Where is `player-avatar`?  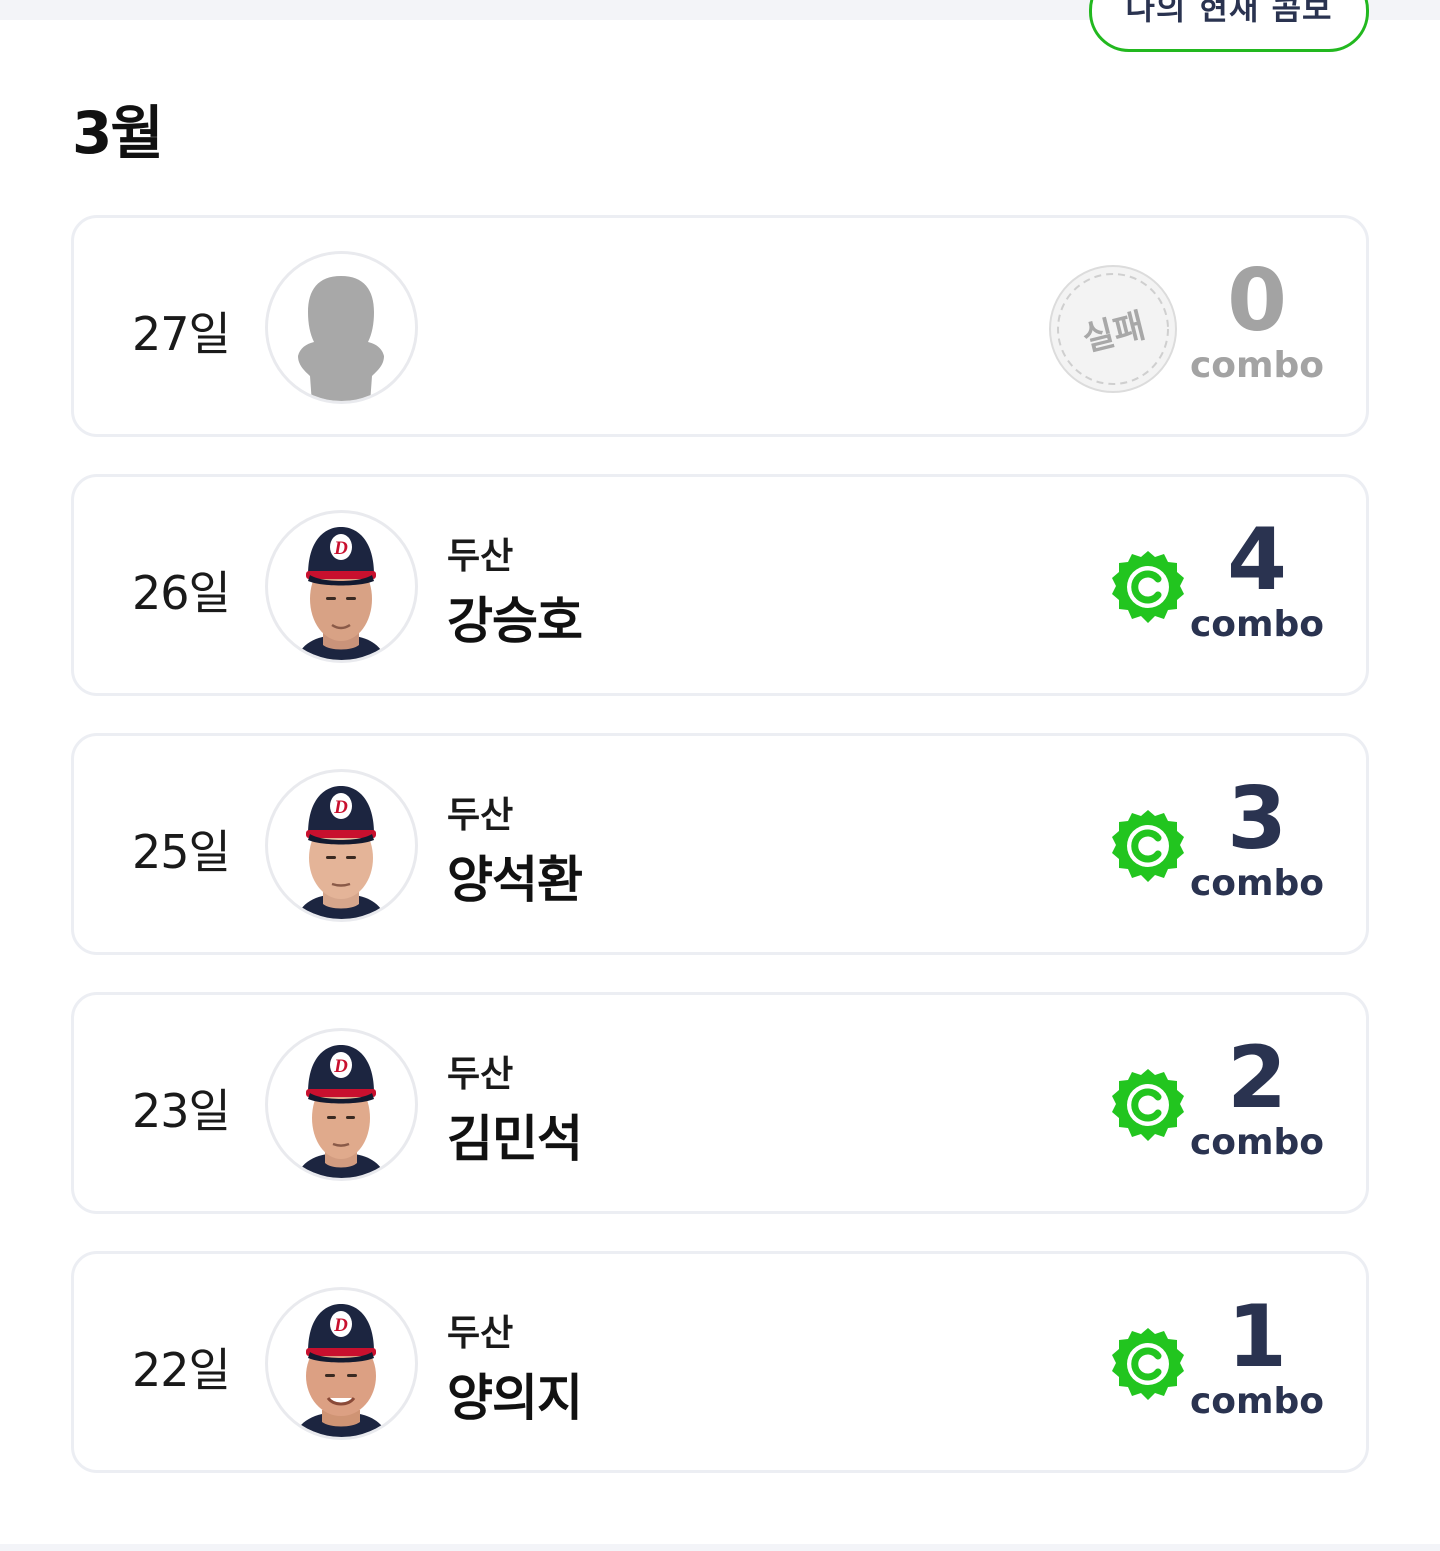
player-avatar is located at coordinates (341, 327).